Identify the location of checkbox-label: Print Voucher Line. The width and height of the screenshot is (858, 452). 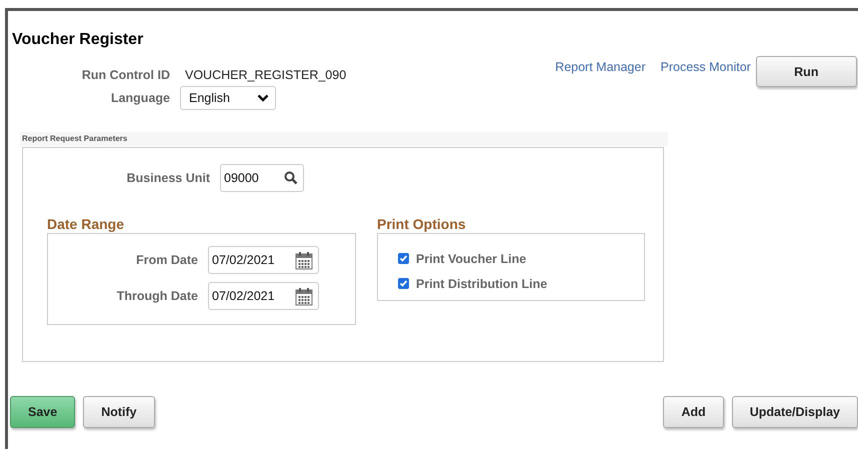
(471, 259).